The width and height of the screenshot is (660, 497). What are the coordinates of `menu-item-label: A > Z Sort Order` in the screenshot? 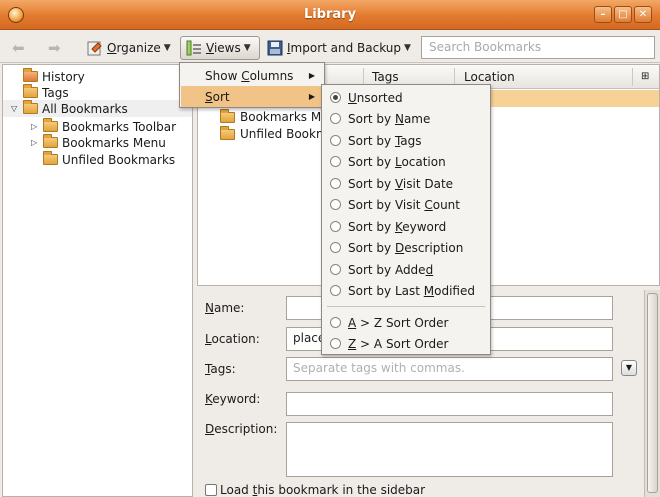 It's located at (398, 322).